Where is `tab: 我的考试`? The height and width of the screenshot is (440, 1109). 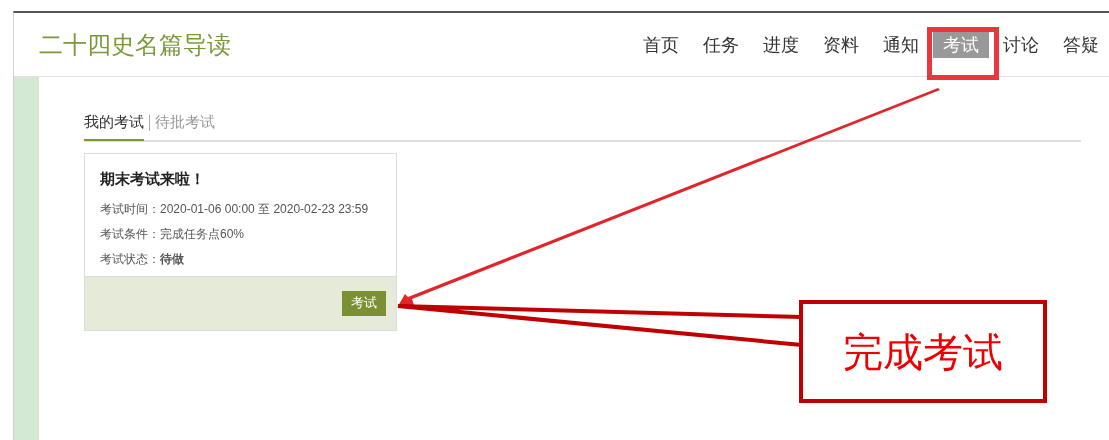 tab: 我的考试 is located at coordinates (114, 123).